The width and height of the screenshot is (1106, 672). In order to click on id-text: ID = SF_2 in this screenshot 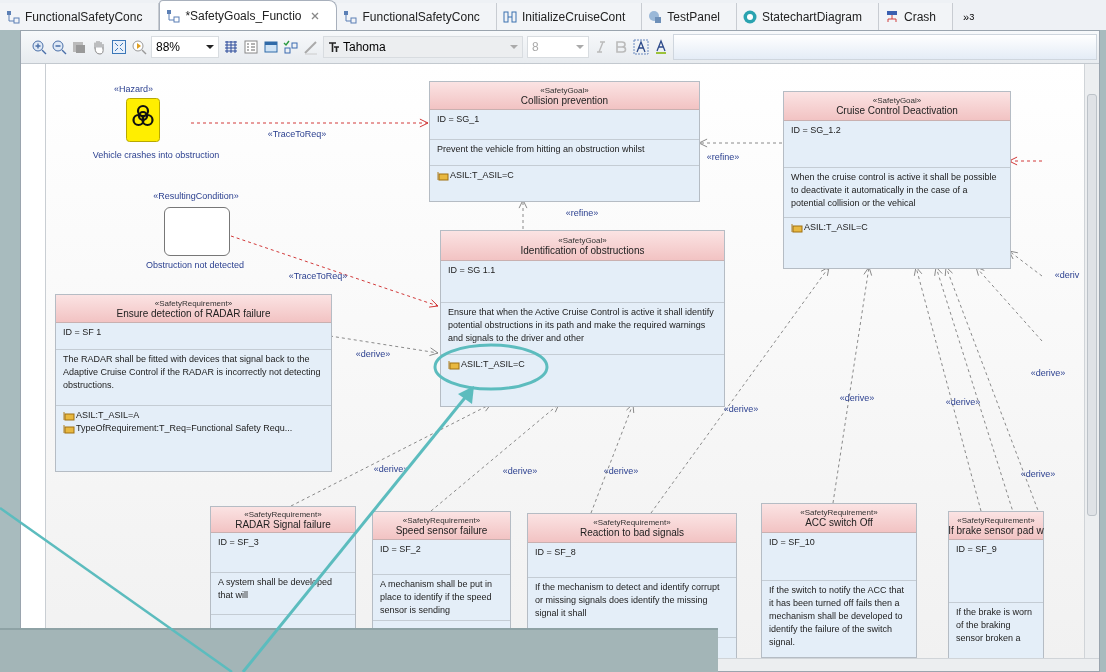, I will do `click(401, 549)`.